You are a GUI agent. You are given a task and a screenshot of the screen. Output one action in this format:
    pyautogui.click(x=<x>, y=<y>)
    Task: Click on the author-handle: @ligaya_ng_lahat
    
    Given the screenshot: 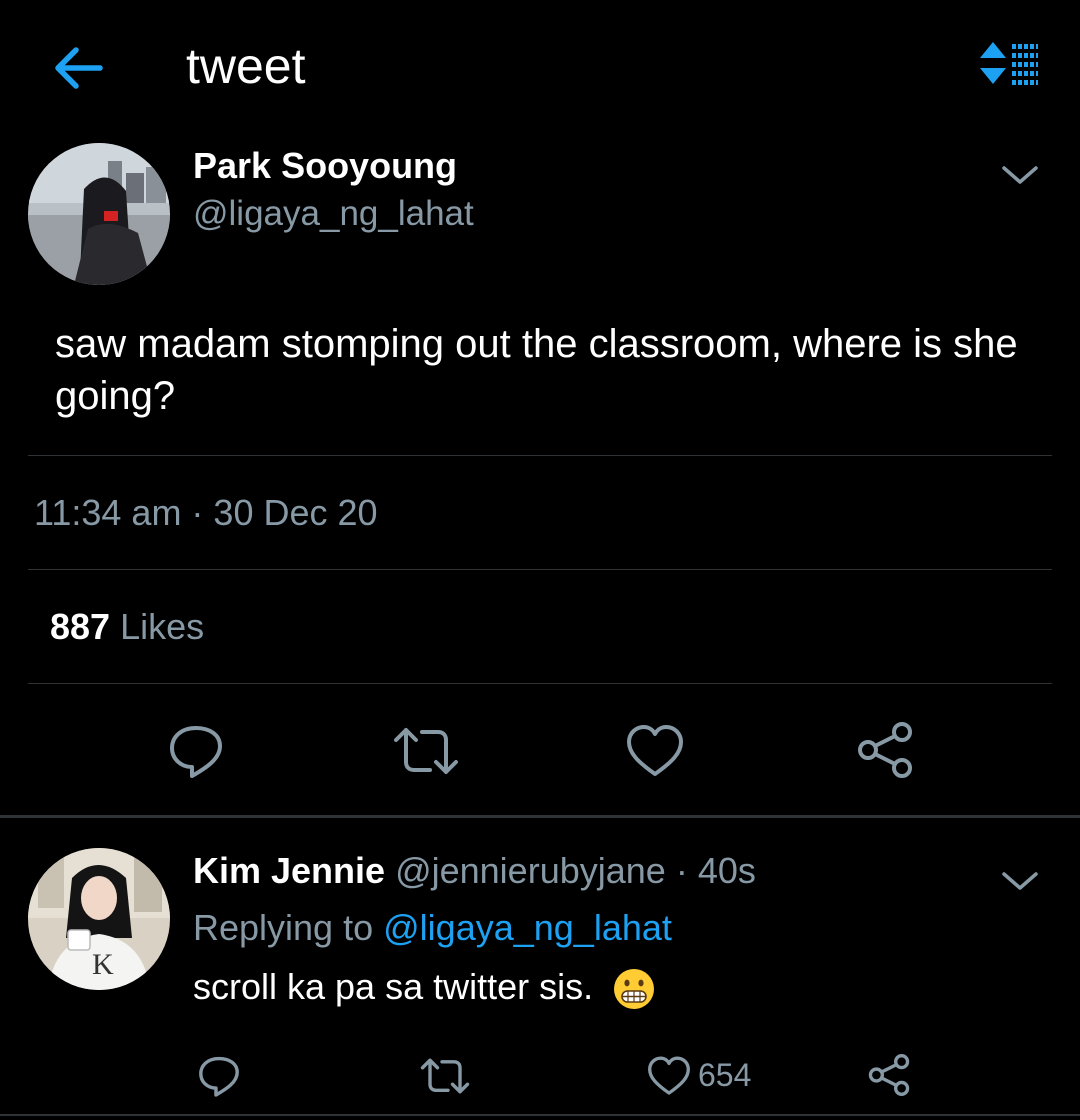 What is the action you would take?
    pyautogui.click(x=333, y=214)
    